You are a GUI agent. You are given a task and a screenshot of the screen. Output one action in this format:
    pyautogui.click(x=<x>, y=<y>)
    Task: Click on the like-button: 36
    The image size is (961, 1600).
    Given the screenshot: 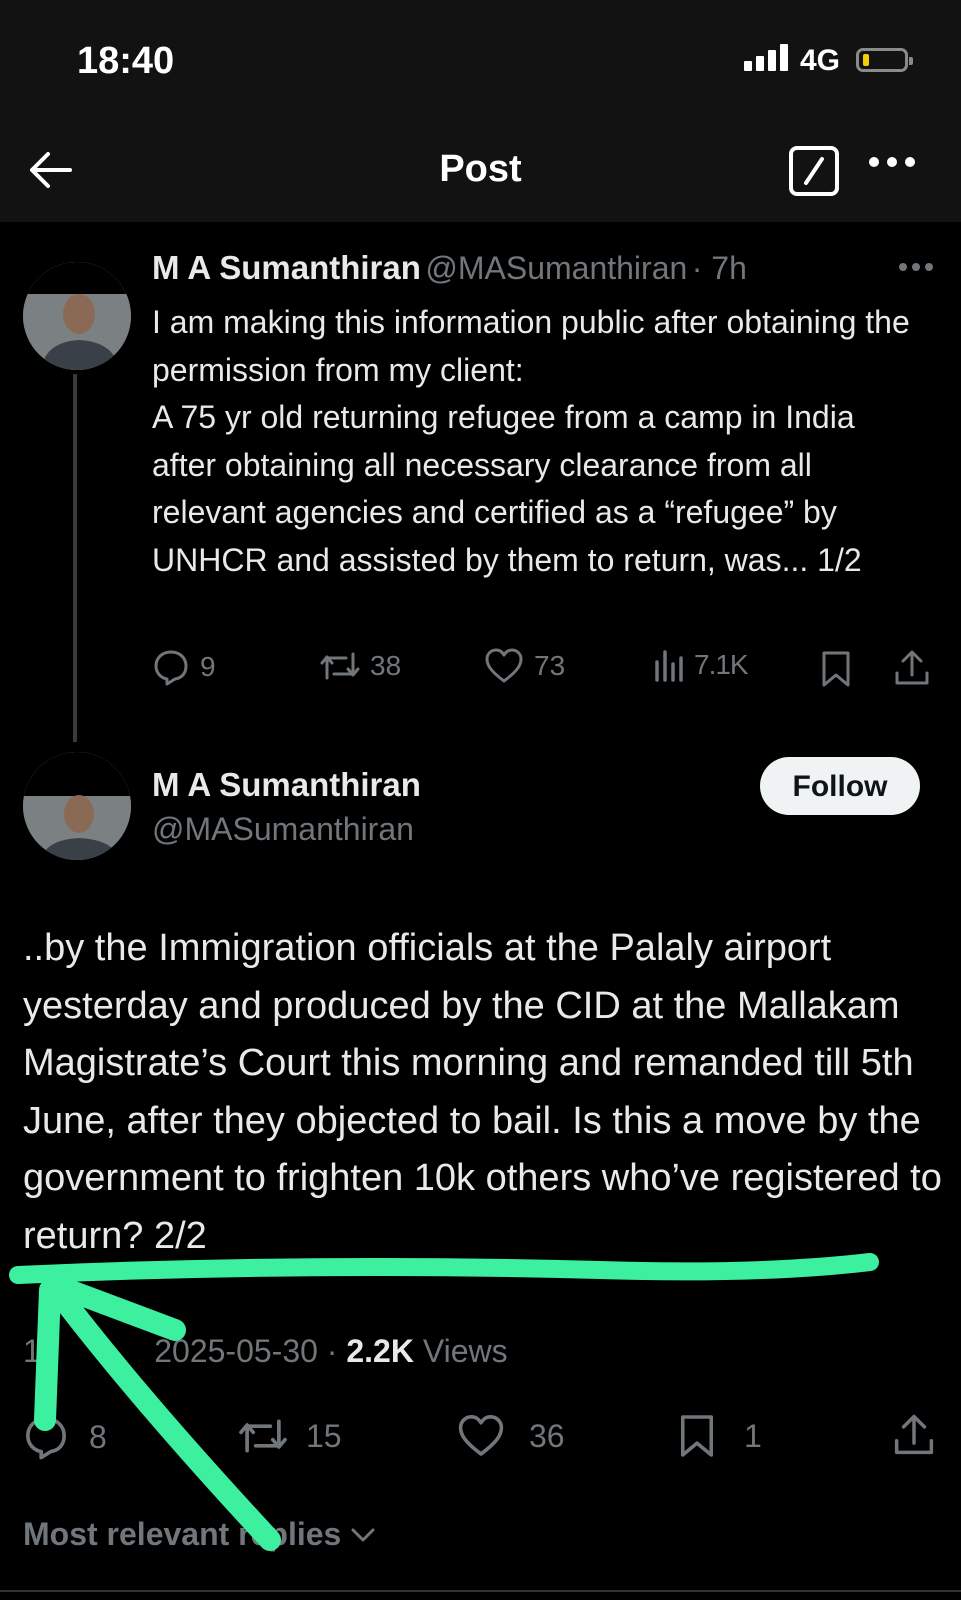 What is the action you would take?
    pyautogui.click(x=511, y=1436)
    